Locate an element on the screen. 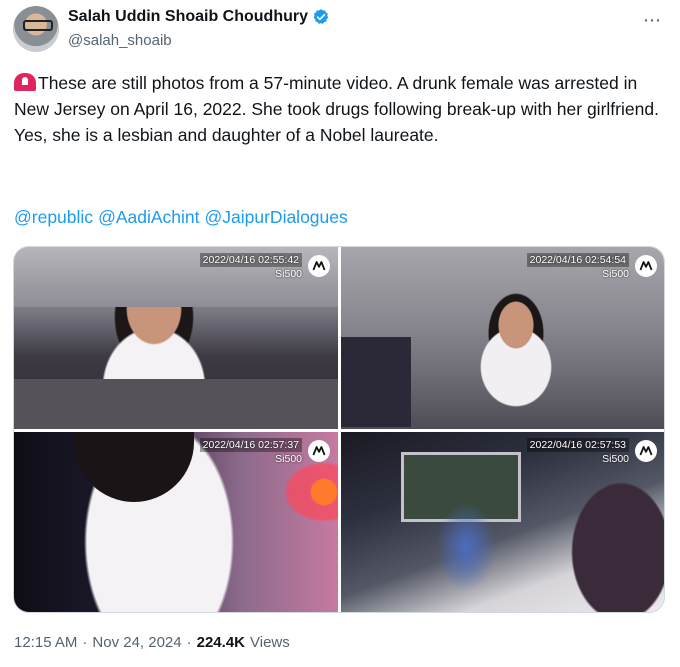 The width and height of the screenshot is (680, 667). photo-hair is located at coordinates (134, 467).